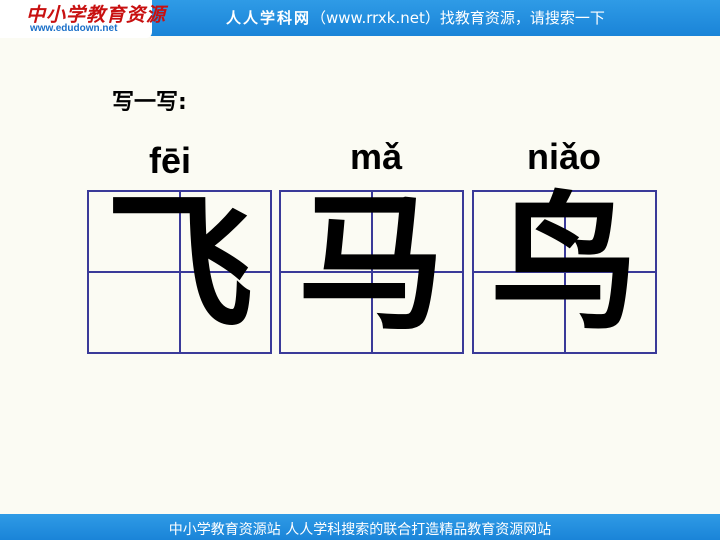  I want to click on writing-grid-fei: 飞, so click(179, 268).